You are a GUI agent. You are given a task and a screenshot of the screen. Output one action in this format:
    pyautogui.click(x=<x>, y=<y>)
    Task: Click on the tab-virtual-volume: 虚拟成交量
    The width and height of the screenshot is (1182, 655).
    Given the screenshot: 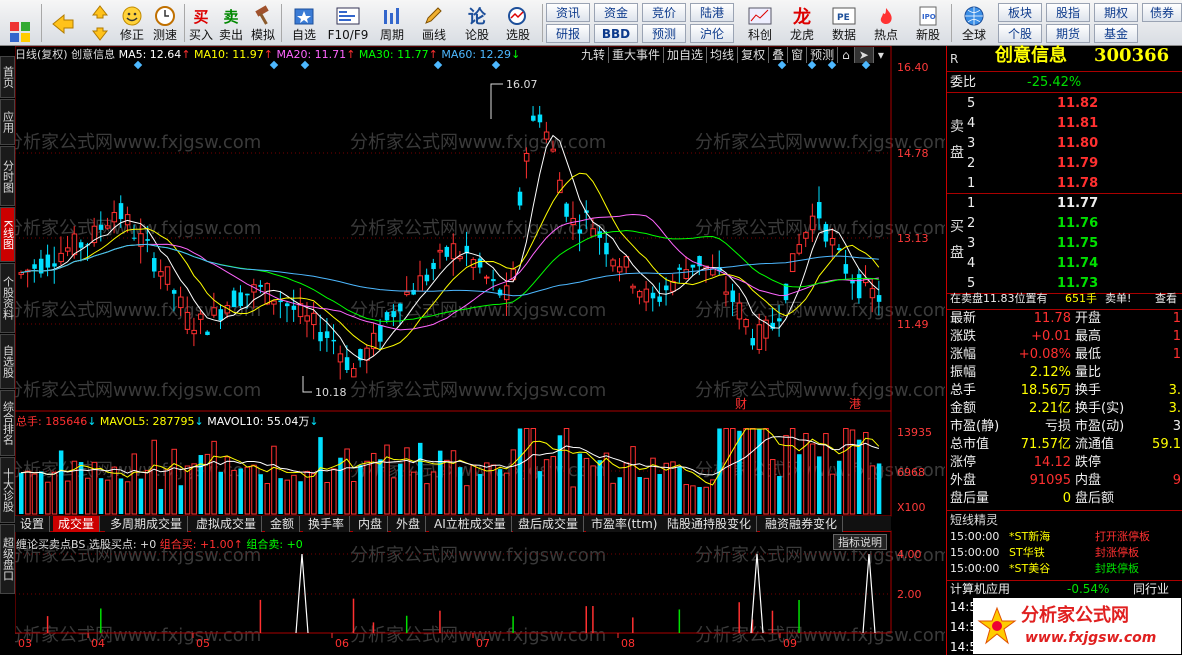 What is the action you would take?
    pyautogui.click(x=227, y=524)
    